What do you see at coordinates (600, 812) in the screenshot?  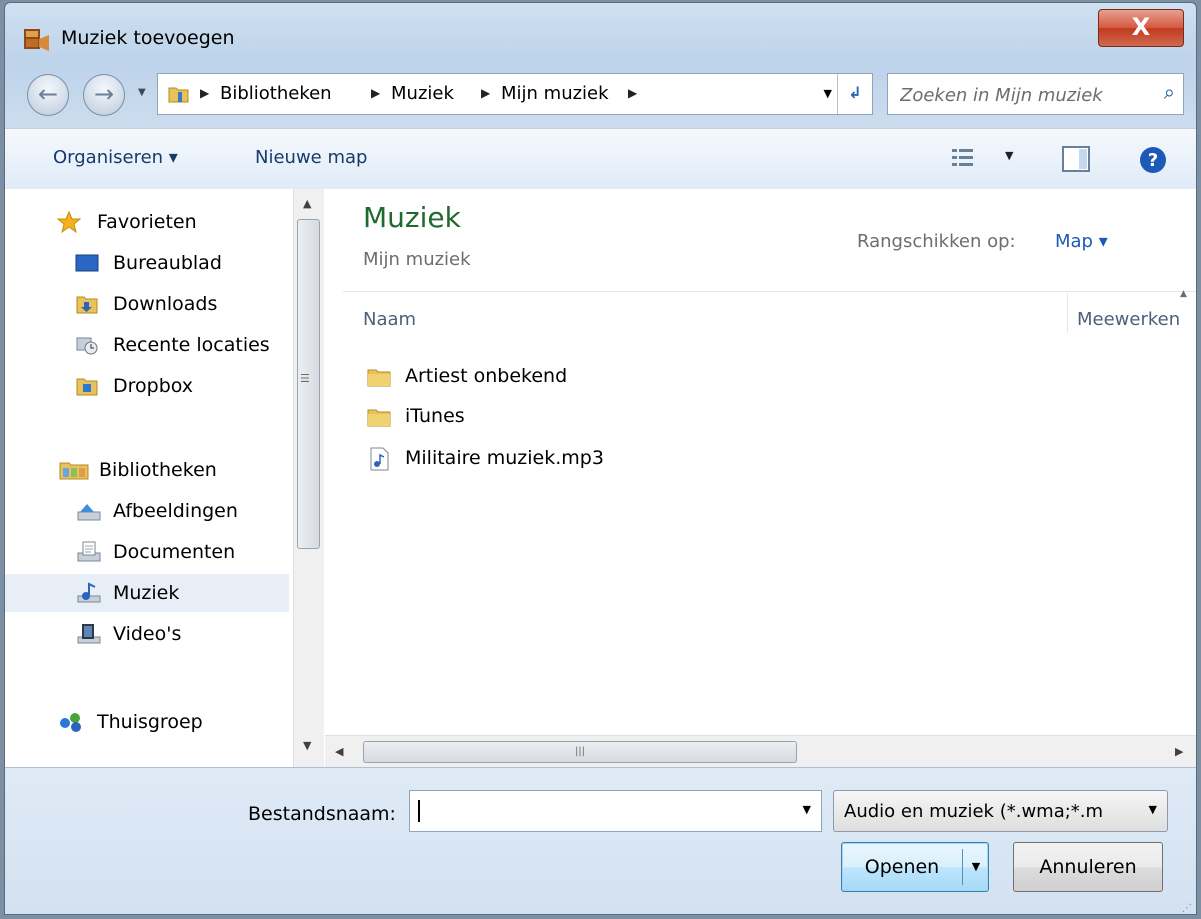 I see `filename-input` at bounding box center [600, 812].